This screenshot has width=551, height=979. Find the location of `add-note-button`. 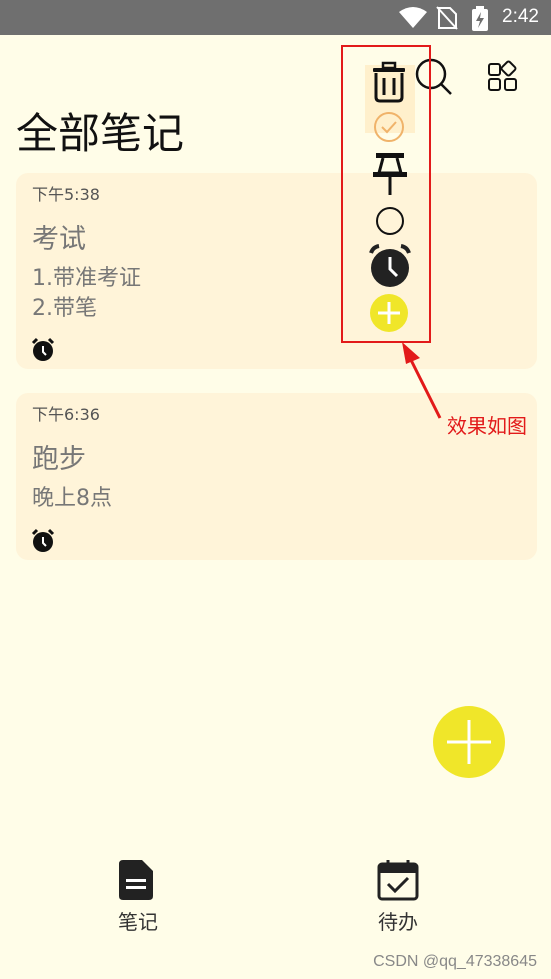

add-note-button is located at coordinates (469, 742).